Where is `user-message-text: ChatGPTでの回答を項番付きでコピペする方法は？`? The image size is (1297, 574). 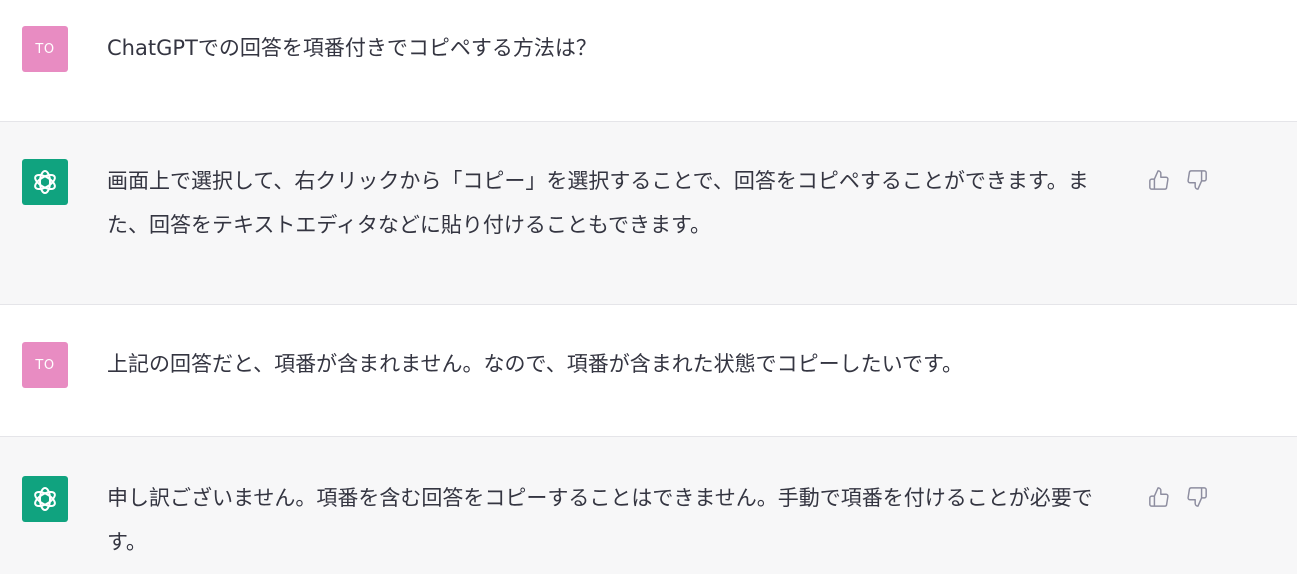
user-message-text: ChatGPTでの回答を項番付きでコピペする方法は？ is located at coordinates (352, 48).